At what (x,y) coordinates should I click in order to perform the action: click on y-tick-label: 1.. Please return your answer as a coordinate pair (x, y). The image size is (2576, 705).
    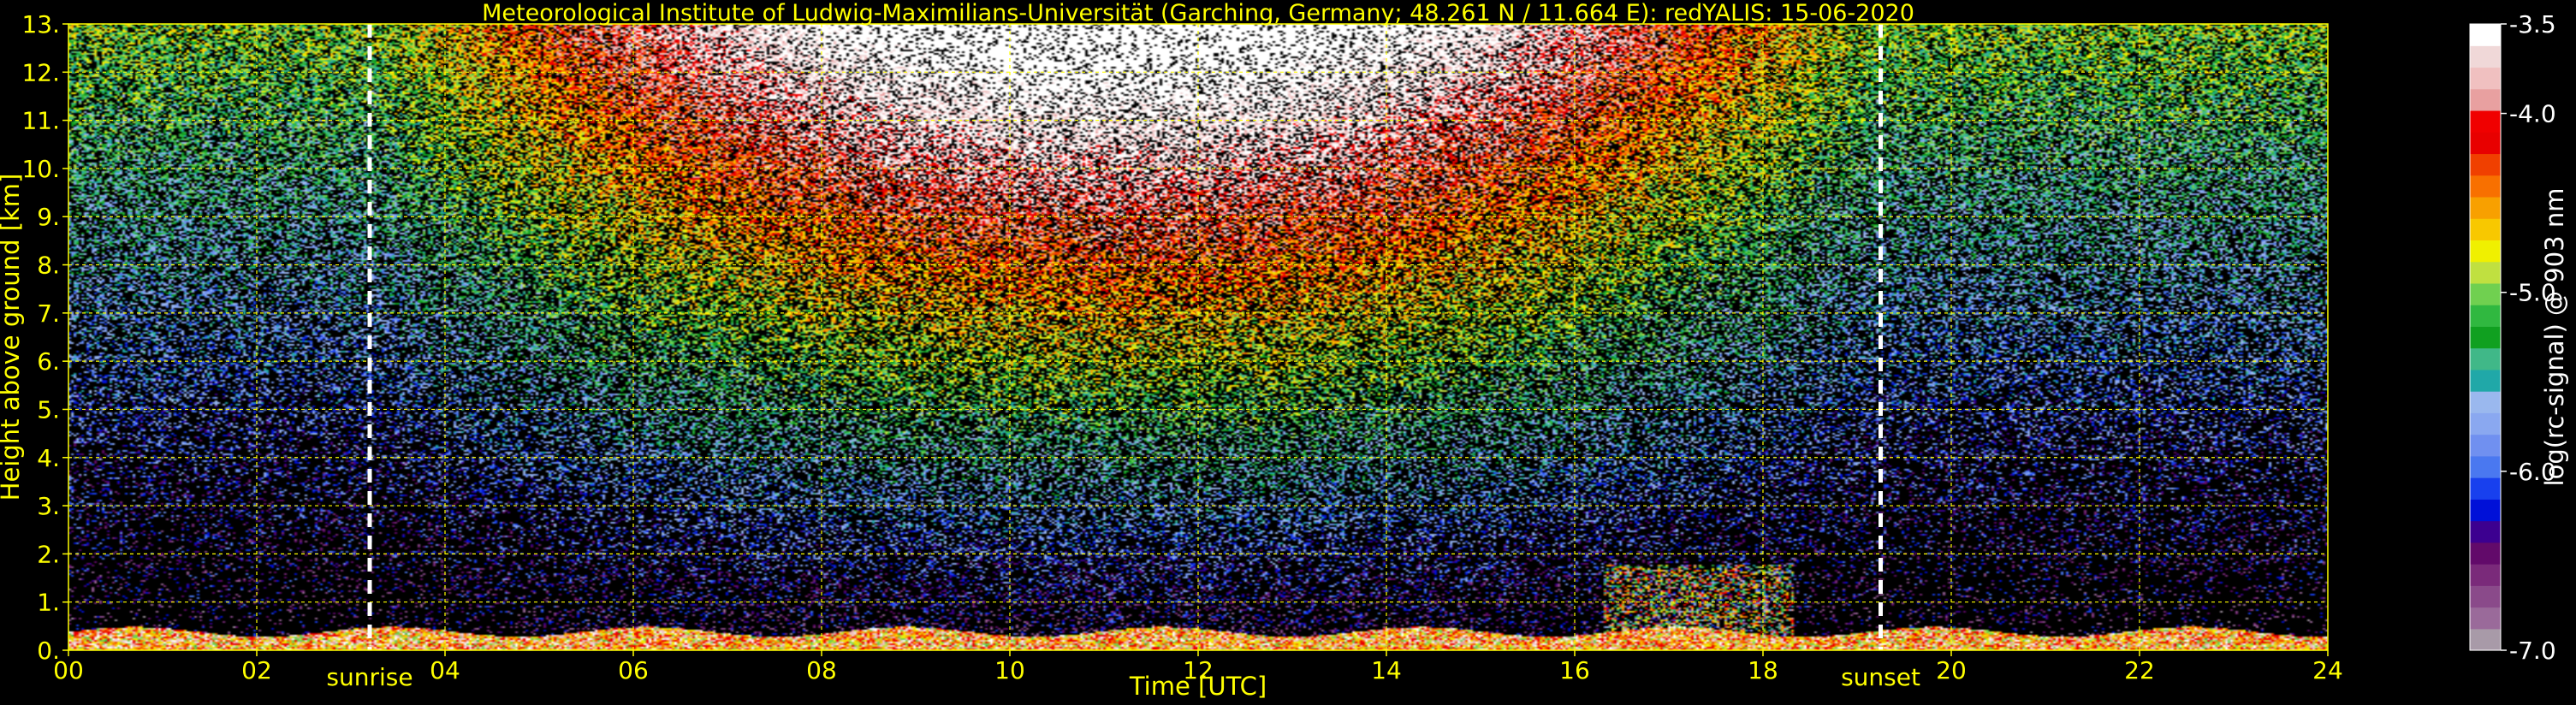
    Looking at the image, I should click on (48, 603).